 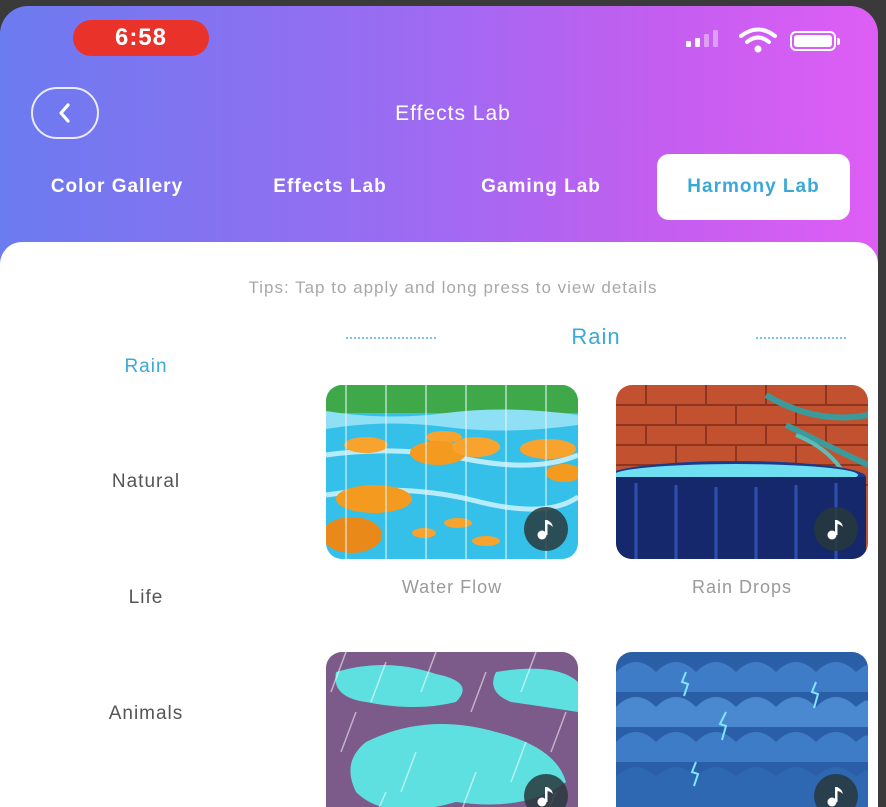 What do you see at coordinates (742, 472) in the screenshot?
I see `rain-drops-thumbnail` at bounding box center [742, 472].